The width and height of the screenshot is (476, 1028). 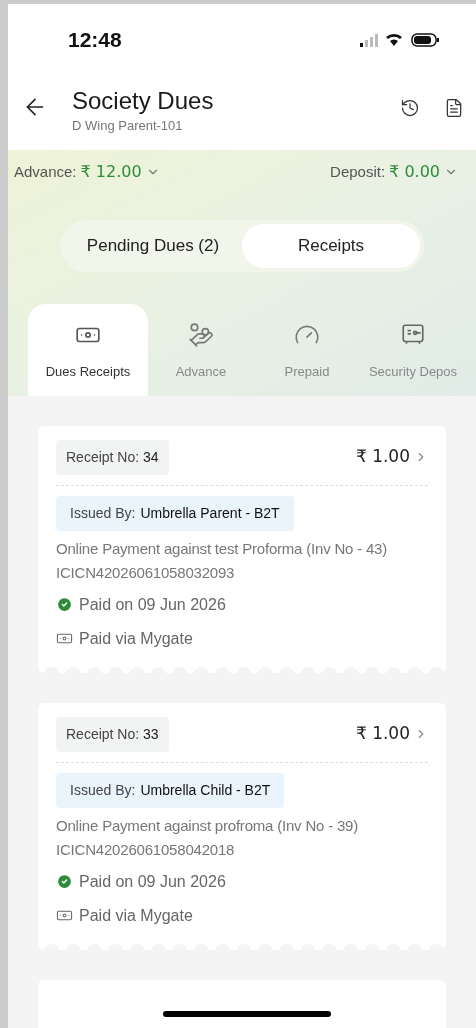 I want to click on payment-description: Online Payment against profroma (Inv No - 39) ICICN42026061058042018, so click(x=207, y=837).